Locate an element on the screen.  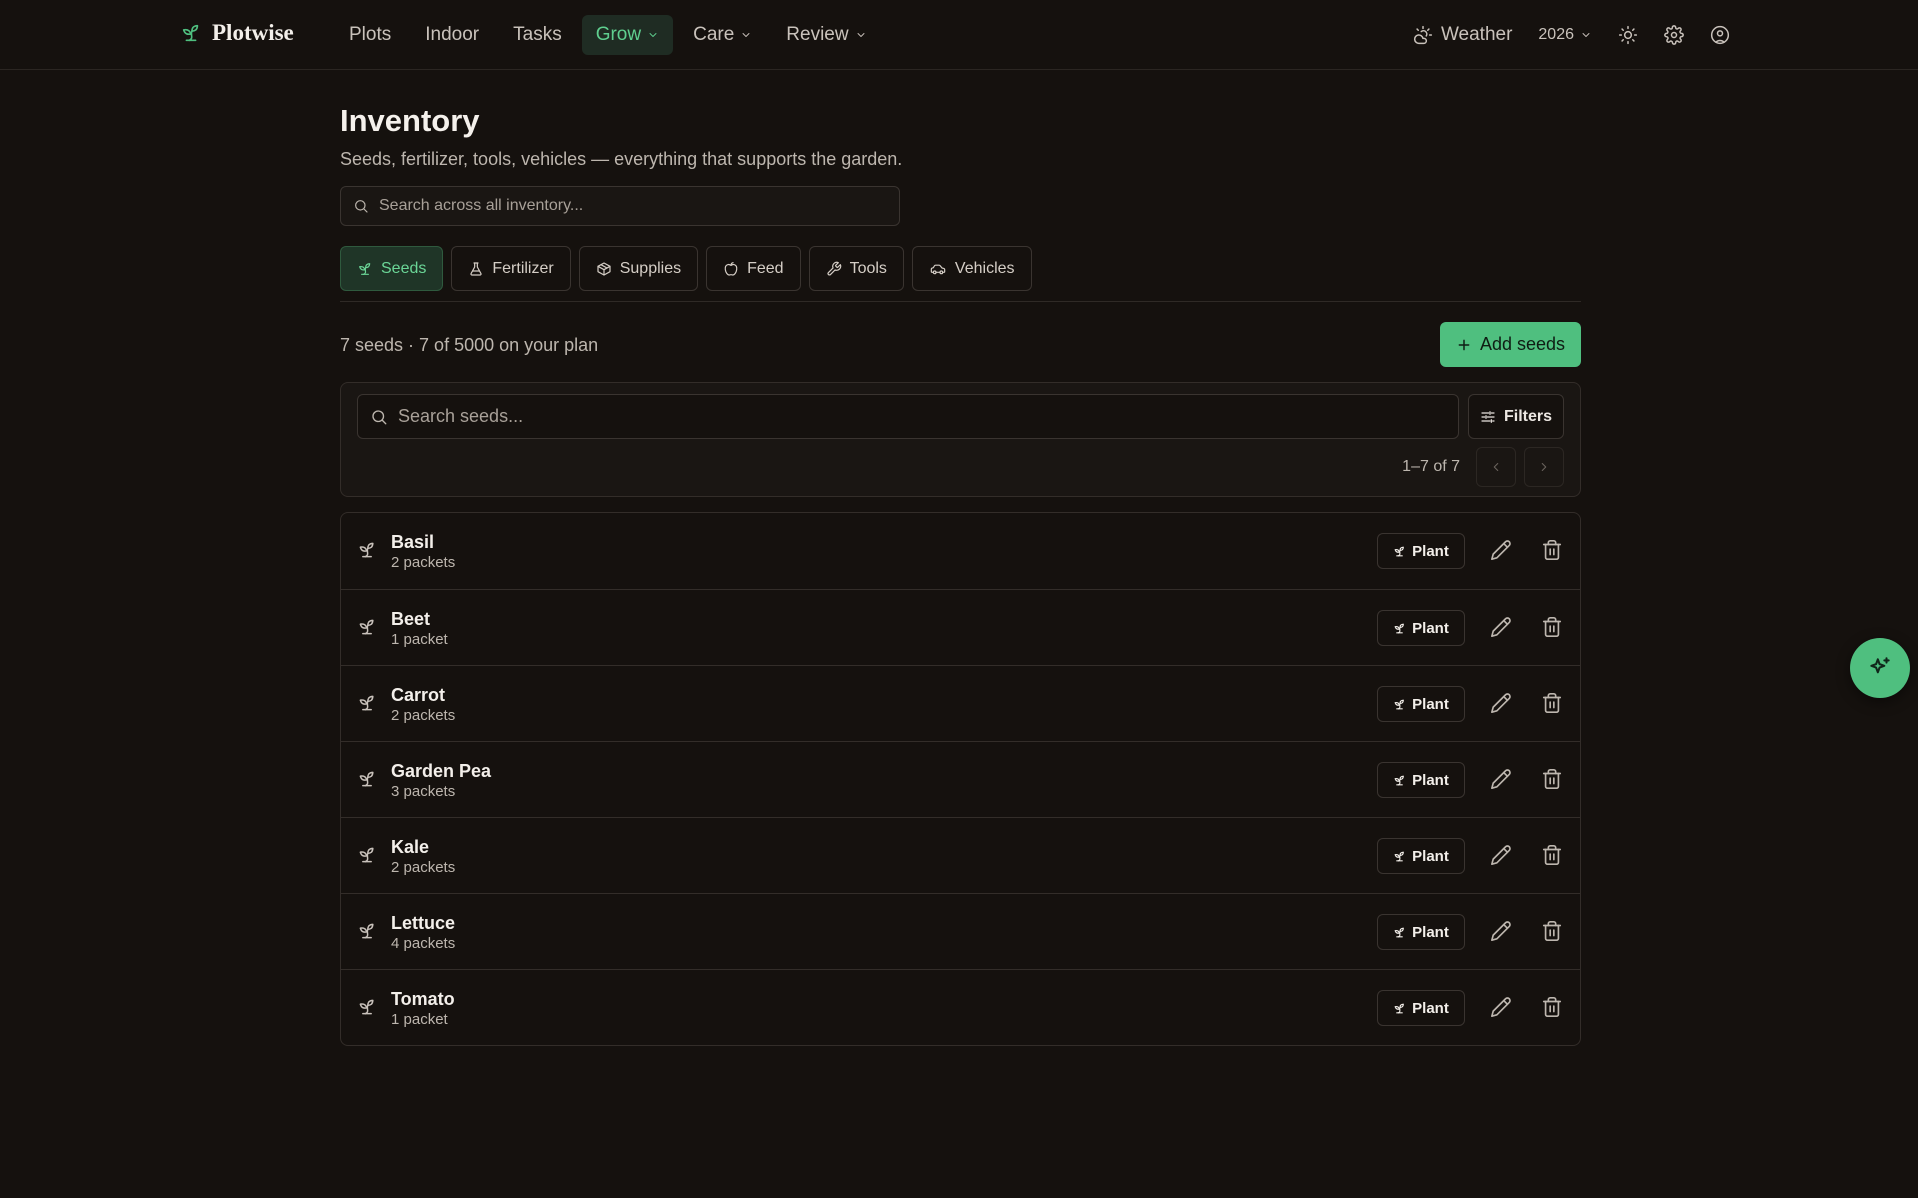
previous-page-button is located at coordinates (1496, 467).